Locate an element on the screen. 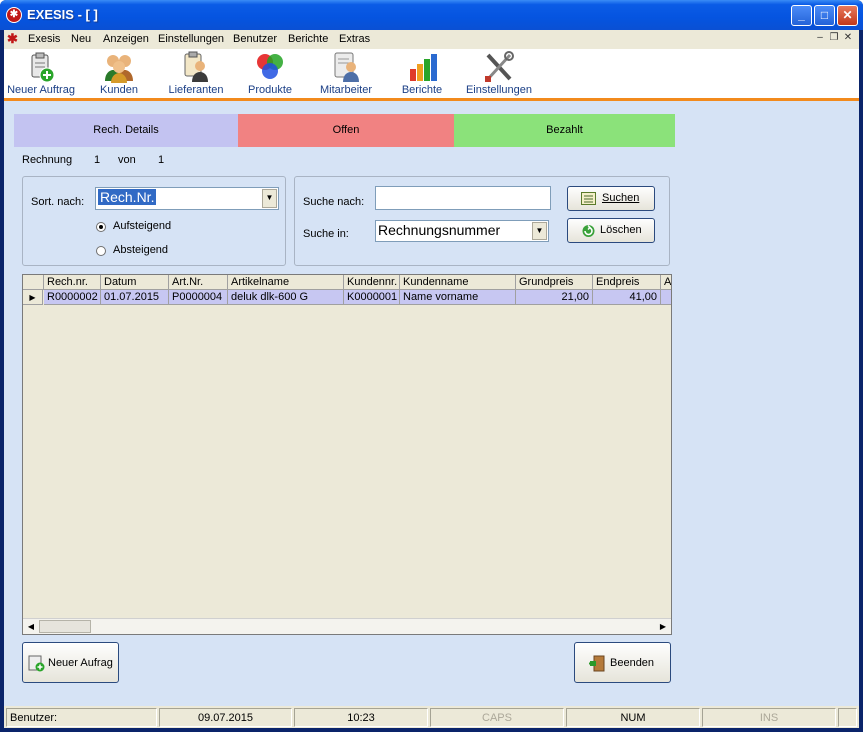  cell-grundpreis: 21,00 is located at coordinates (554, 297).